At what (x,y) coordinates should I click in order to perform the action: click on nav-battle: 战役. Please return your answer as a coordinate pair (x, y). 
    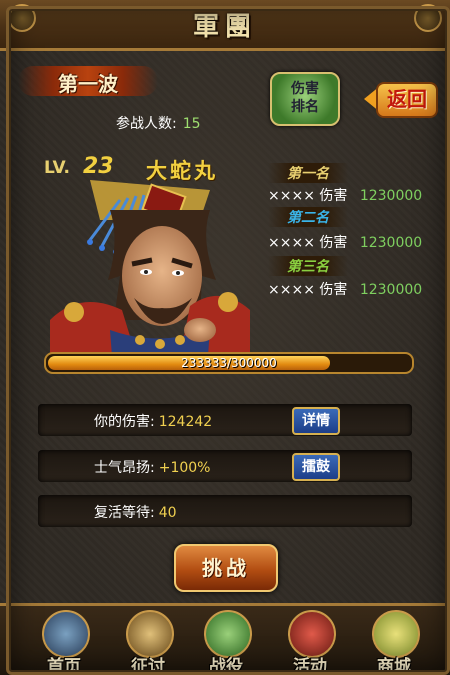
    Looking at the image, I should click on (226, 642).